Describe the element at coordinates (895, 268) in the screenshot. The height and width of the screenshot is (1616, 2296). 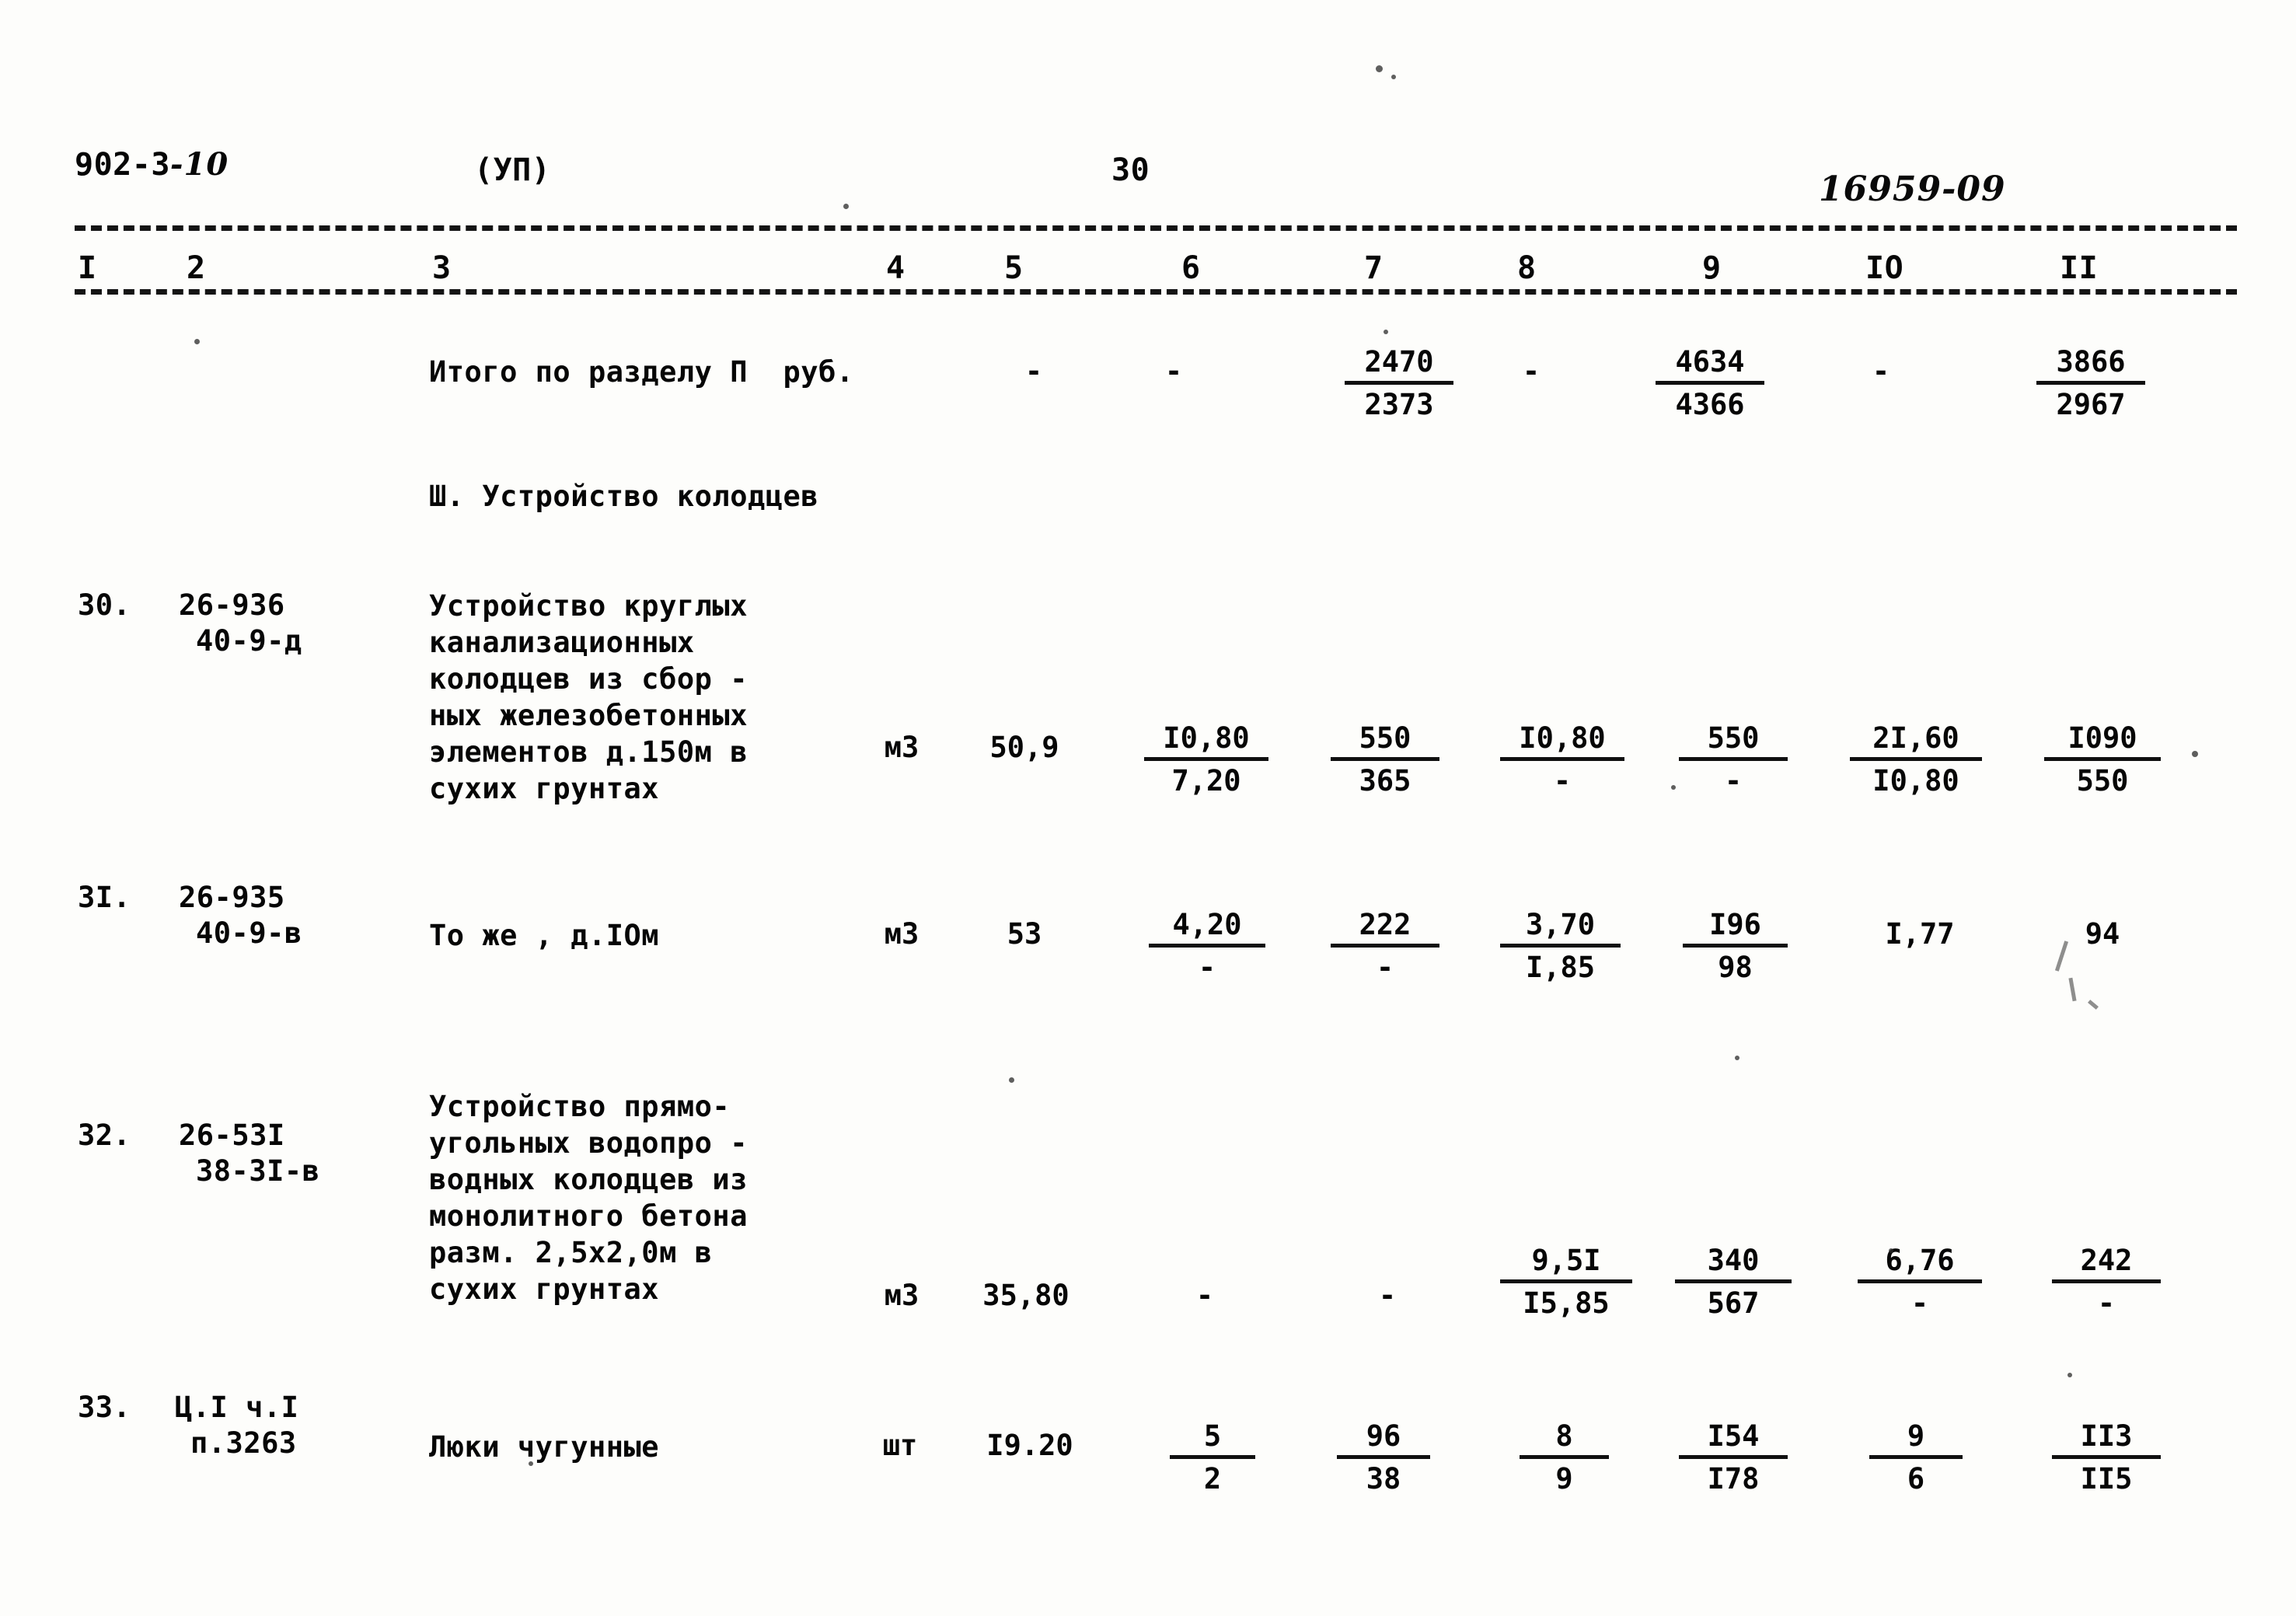
I see `column-number-4: 4` at that location.